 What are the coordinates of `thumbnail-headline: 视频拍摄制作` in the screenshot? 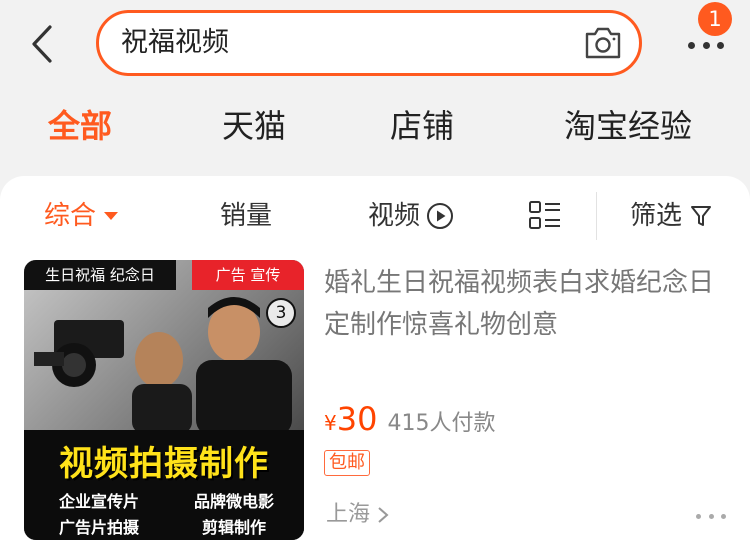 It's located at (164, 464).